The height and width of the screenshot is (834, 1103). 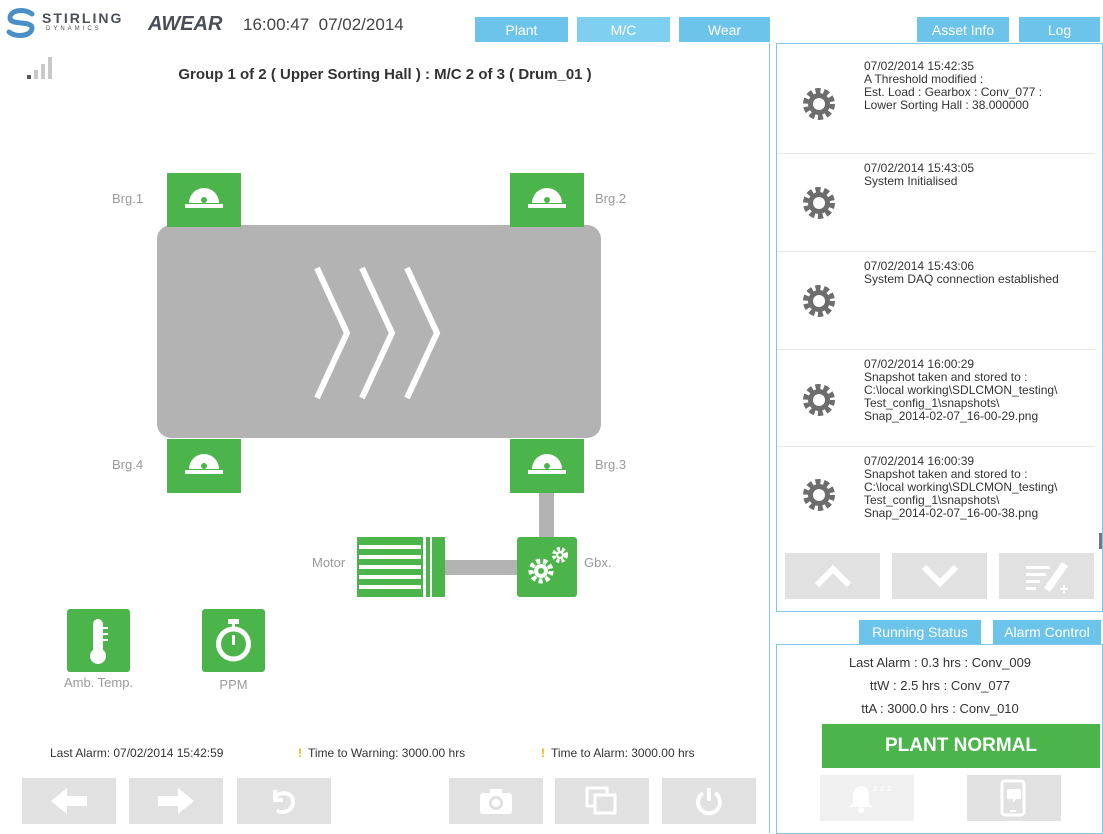 What do you see at coordinates (598, 562) in the screenshot?
I see `gearbox-label: Gbx.` at bounding box center [598, 562].